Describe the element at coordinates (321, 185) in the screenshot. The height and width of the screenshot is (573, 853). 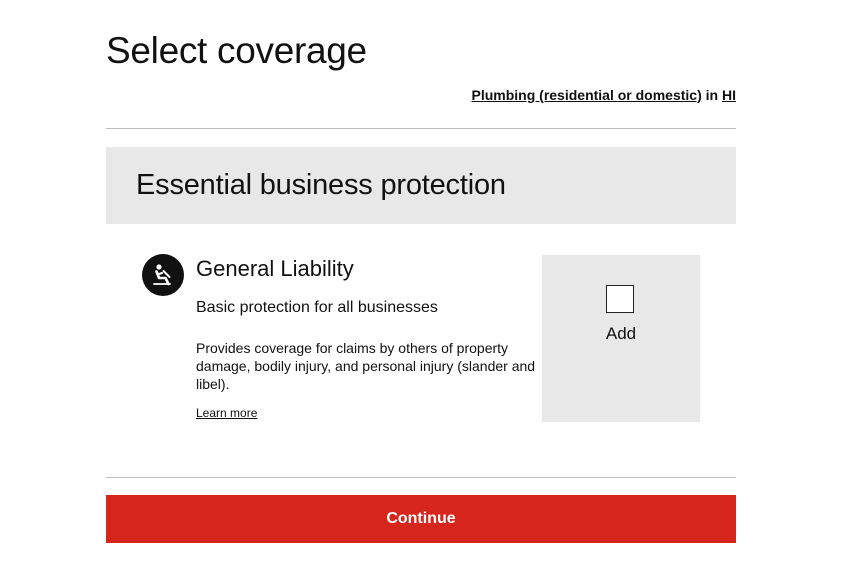
I see `section-title: Essential business protection` at that location.